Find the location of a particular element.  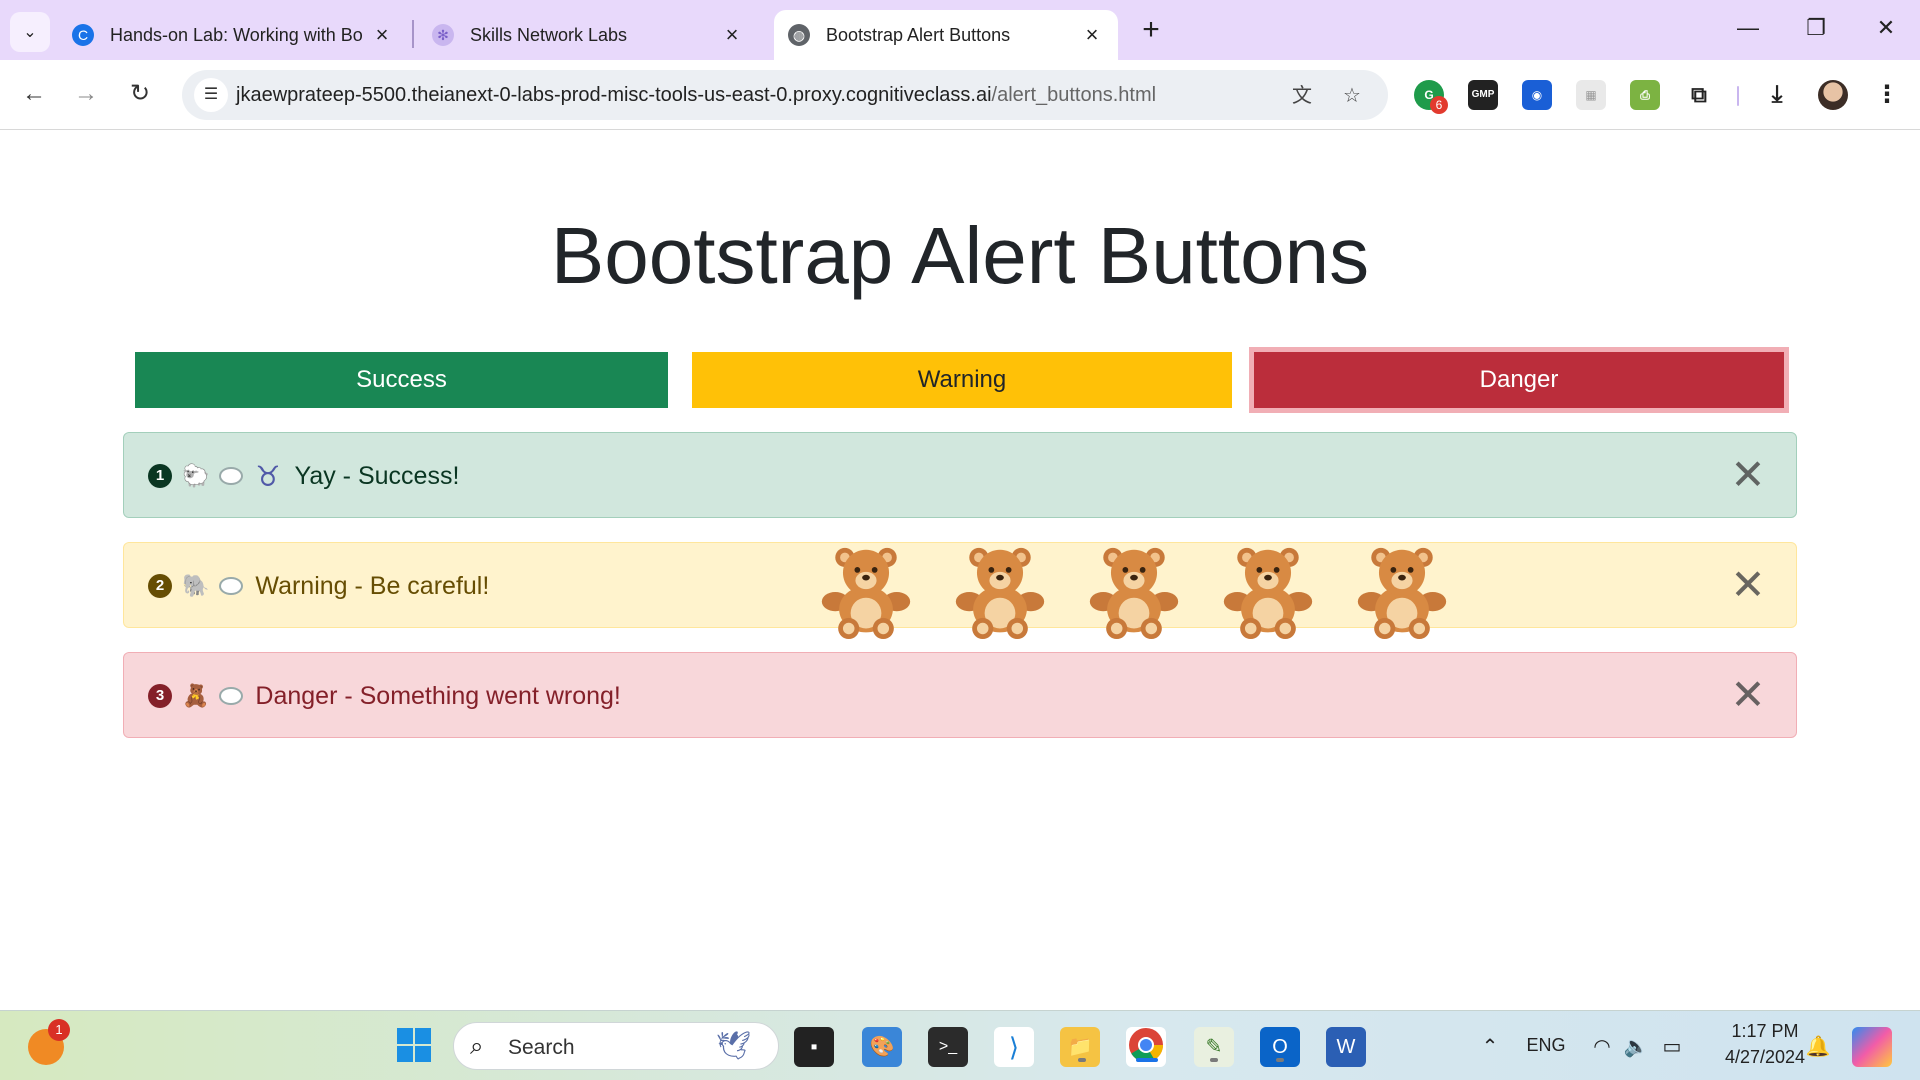

alert-content: 2 🐘 Warning - Be careful! is located at coordinates (318, 586).